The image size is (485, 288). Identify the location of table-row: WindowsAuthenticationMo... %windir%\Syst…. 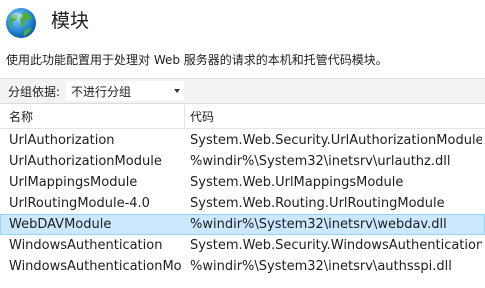
(242, 266).